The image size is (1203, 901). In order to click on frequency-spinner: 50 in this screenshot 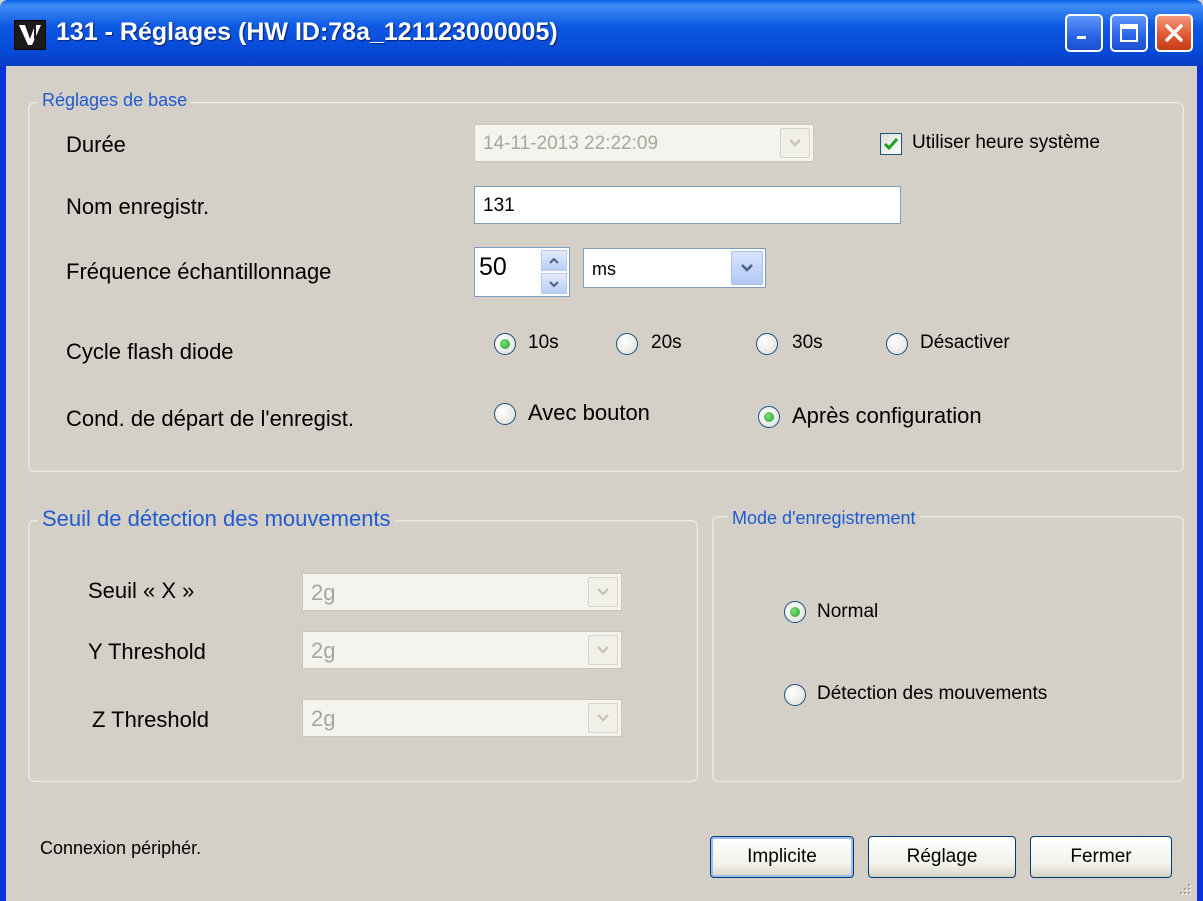, I will do `click(522, 272)`.